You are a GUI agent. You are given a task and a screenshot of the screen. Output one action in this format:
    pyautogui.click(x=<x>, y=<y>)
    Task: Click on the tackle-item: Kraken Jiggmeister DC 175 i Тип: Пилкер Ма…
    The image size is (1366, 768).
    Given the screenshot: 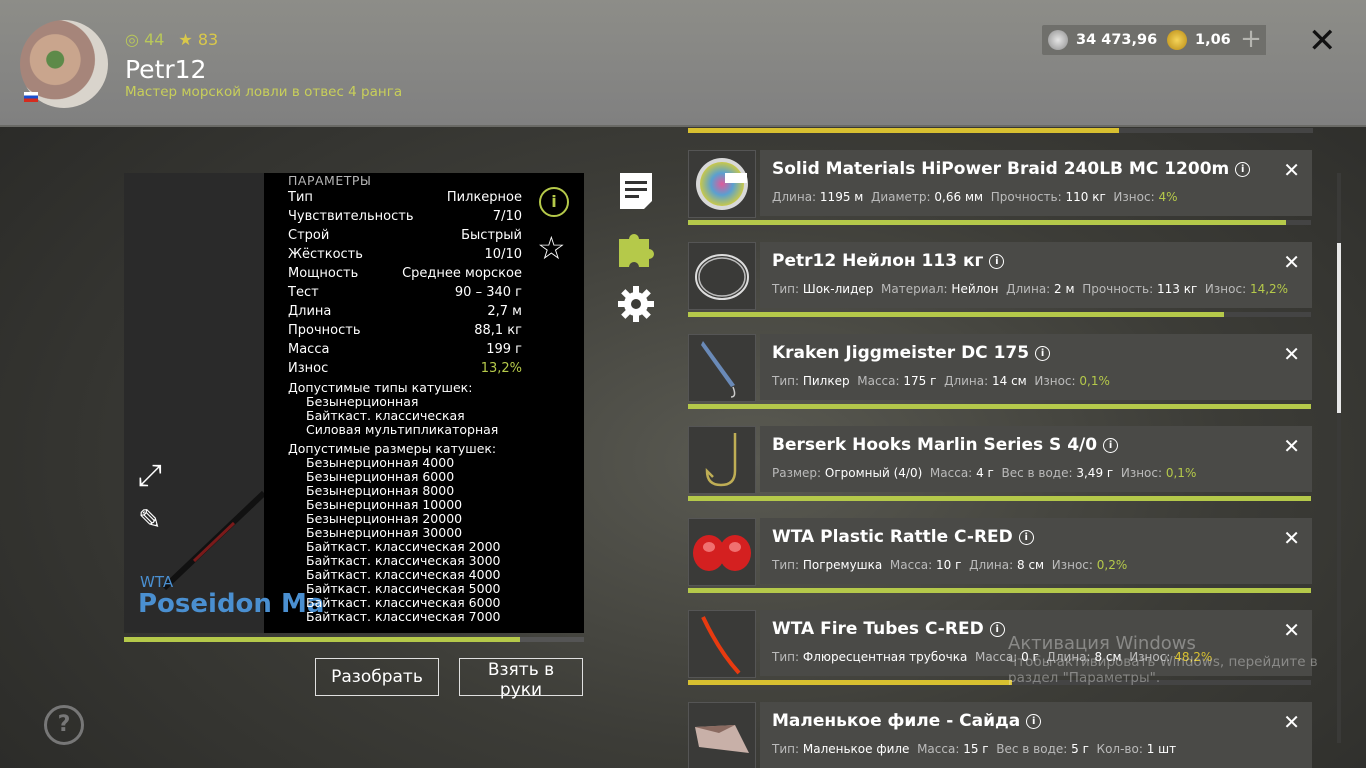 What is the action you would take?
    pyautogui.click(x=1001, y=372)
    